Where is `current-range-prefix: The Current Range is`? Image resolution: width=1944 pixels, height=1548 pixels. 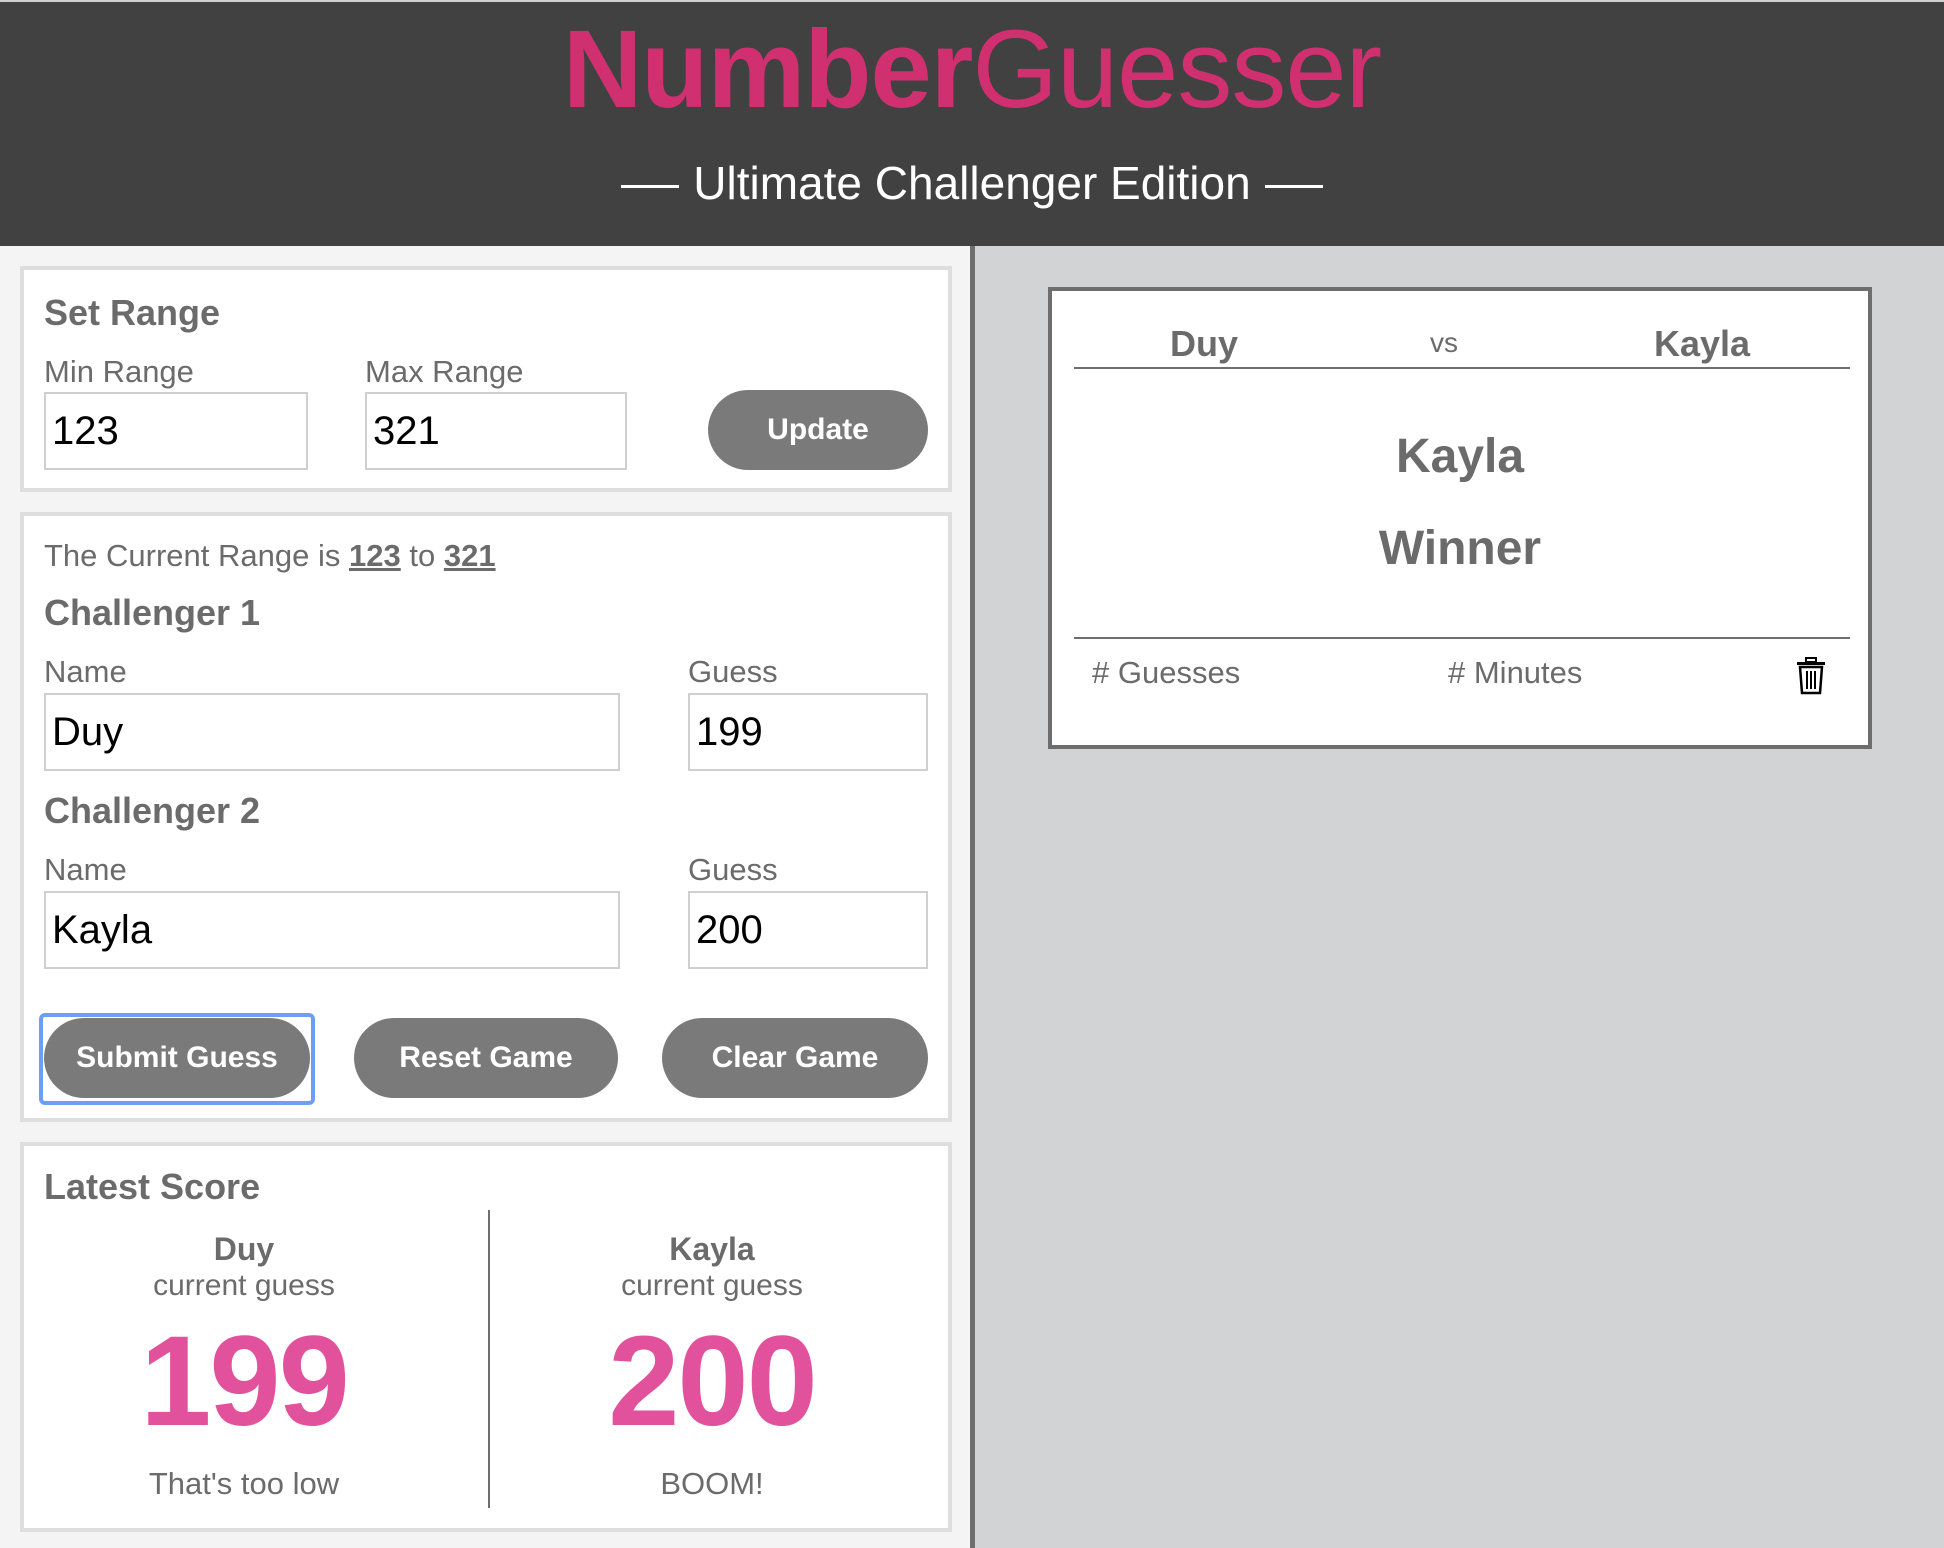 current-range-prefix: The Current Range is is located at coordinates (192, 555).